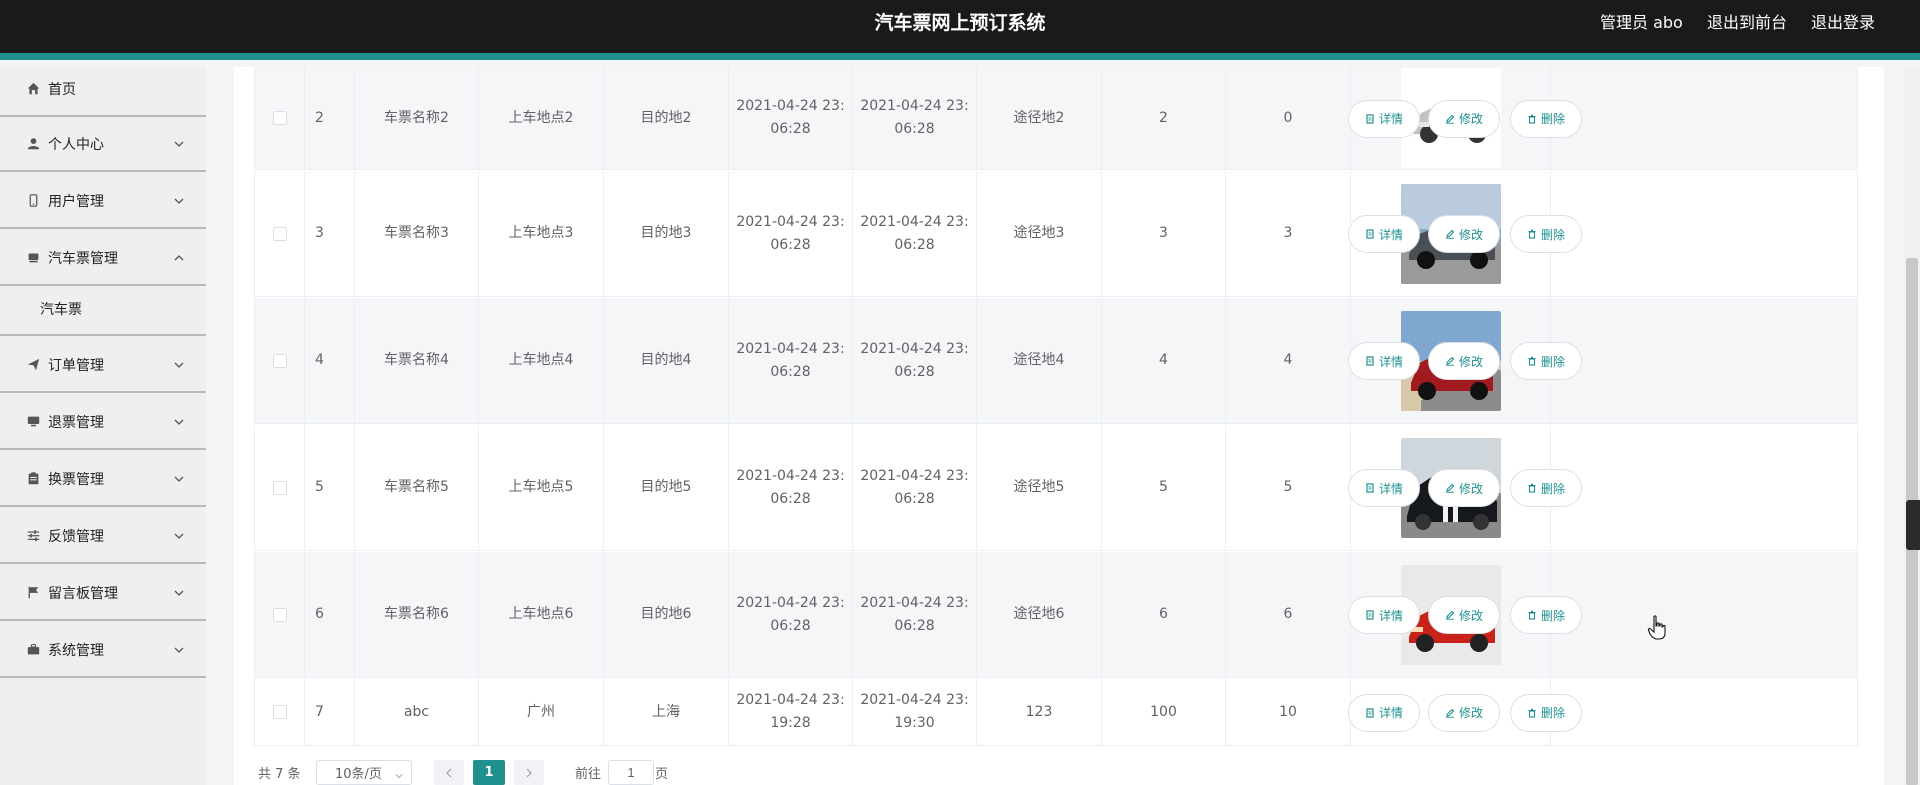  Describe the element at coordinates (1039, 233) in the screenshot. I see `via-text: 途径地3` at that location.